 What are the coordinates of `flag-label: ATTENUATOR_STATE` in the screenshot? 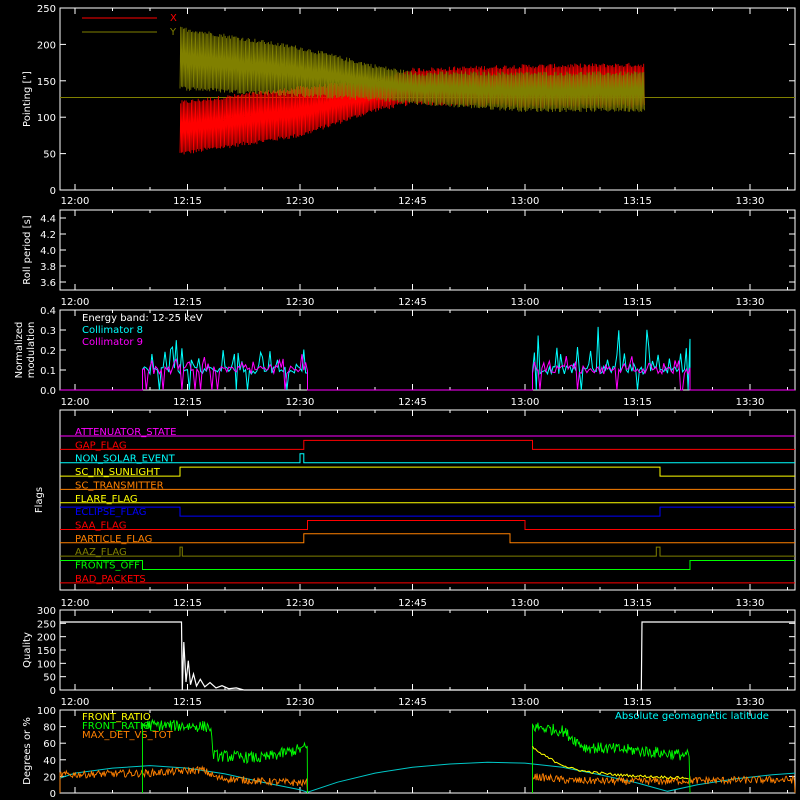 It's located at (125, 432).